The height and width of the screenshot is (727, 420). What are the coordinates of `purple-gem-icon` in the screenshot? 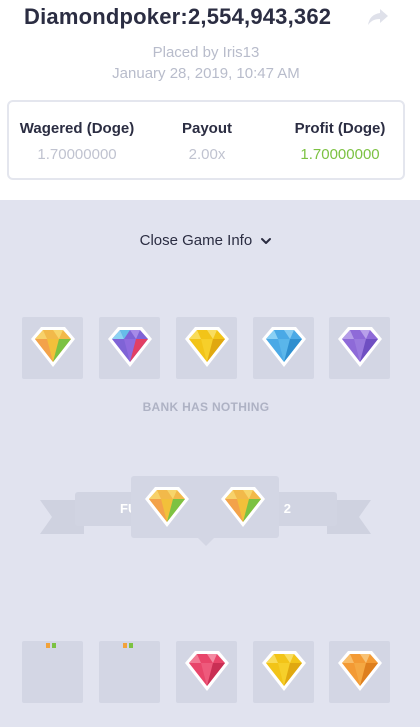 It's located at (360, 347).